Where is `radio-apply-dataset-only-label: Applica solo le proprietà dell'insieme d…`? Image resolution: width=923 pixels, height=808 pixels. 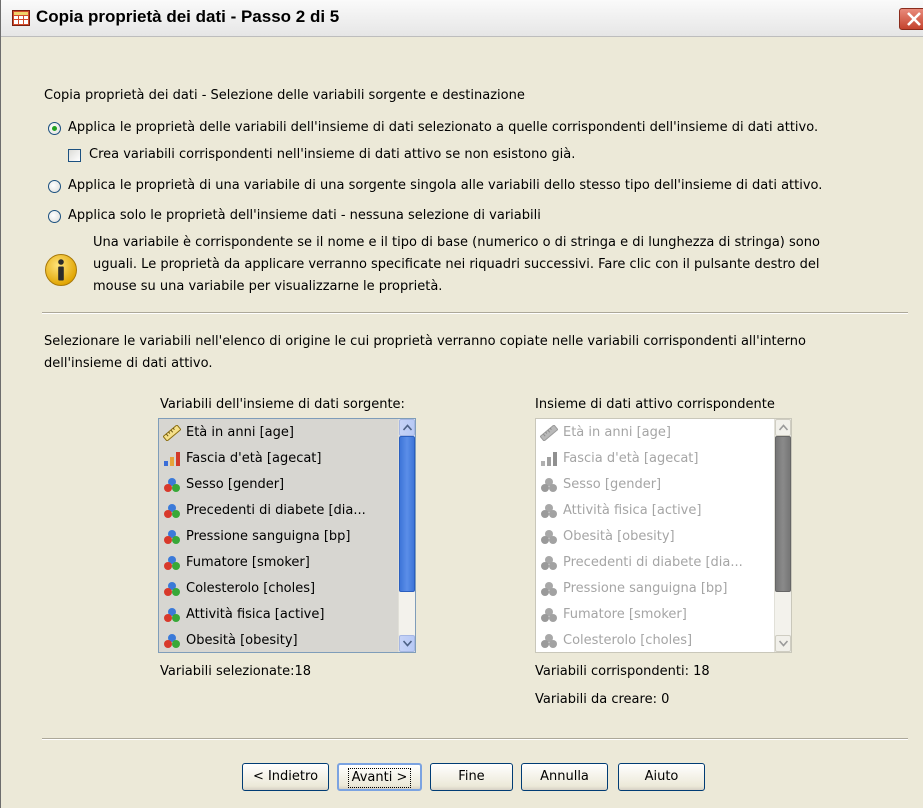
radio-apply-dataset-only-label: Applica solo le proprietà dell'insieme d… is located at coordinates (304, 216).